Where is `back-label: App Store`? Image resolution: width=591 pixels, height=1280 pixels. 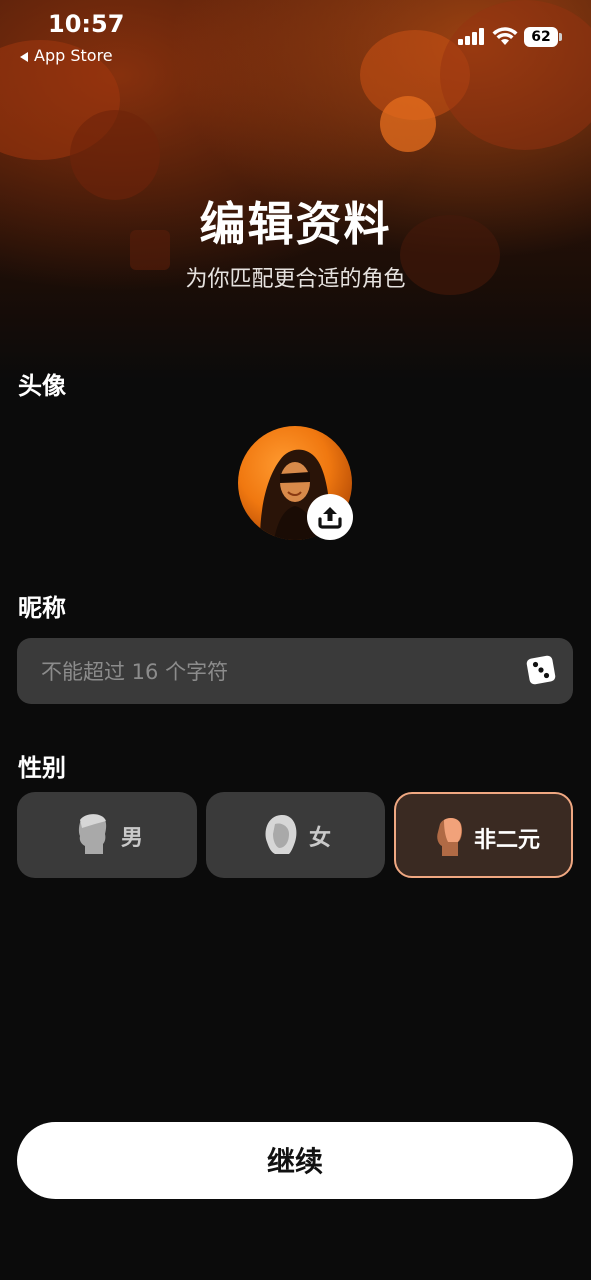
back-label: App Store is located at coordinates (73, 55).